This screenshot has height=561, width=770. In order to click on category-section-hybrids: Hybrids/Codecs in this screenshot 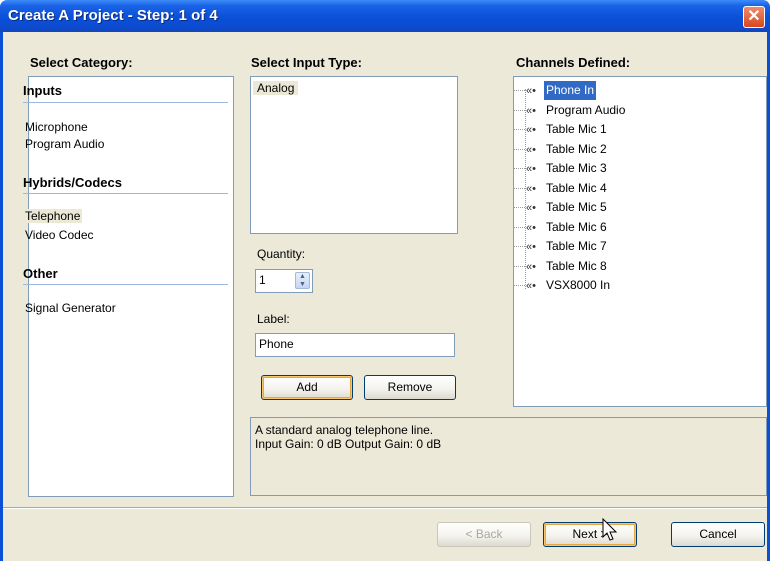, I will do `click(72, 182)`.